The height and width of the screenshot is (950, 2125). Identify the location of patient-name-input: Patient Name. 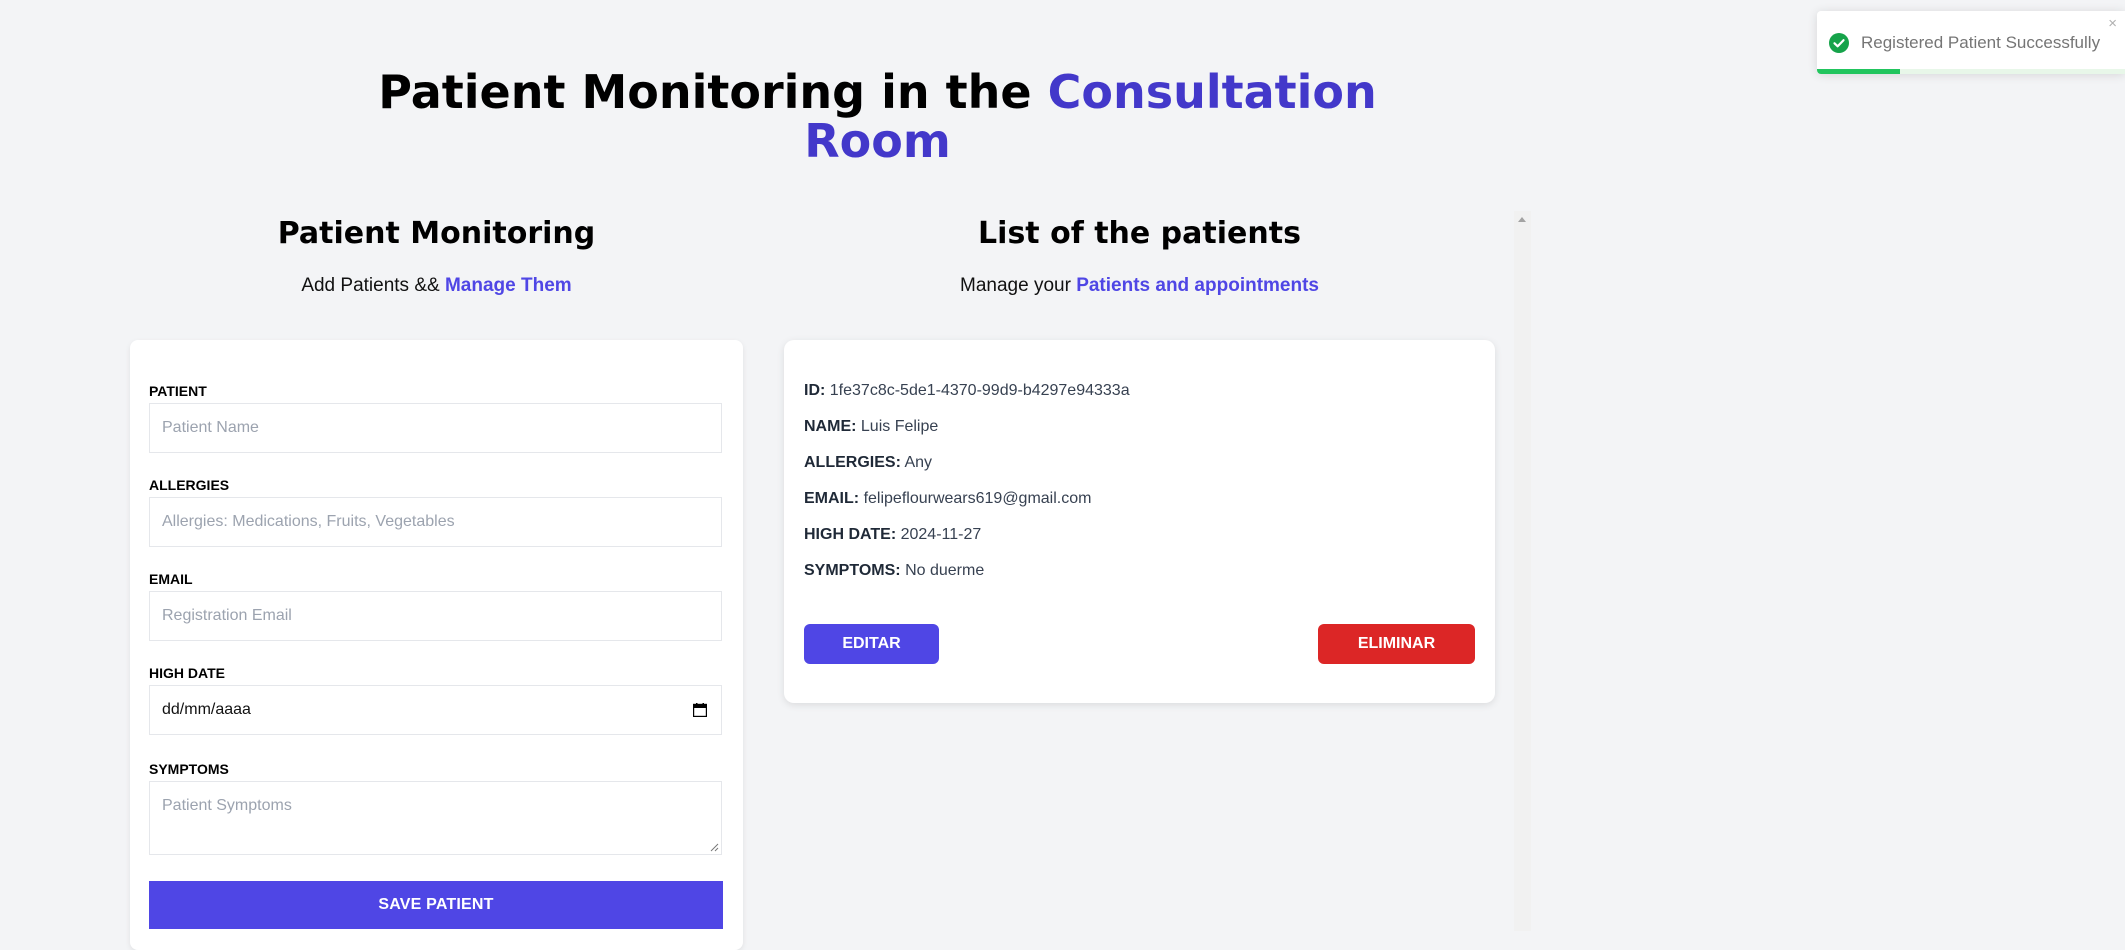
(435, 428).